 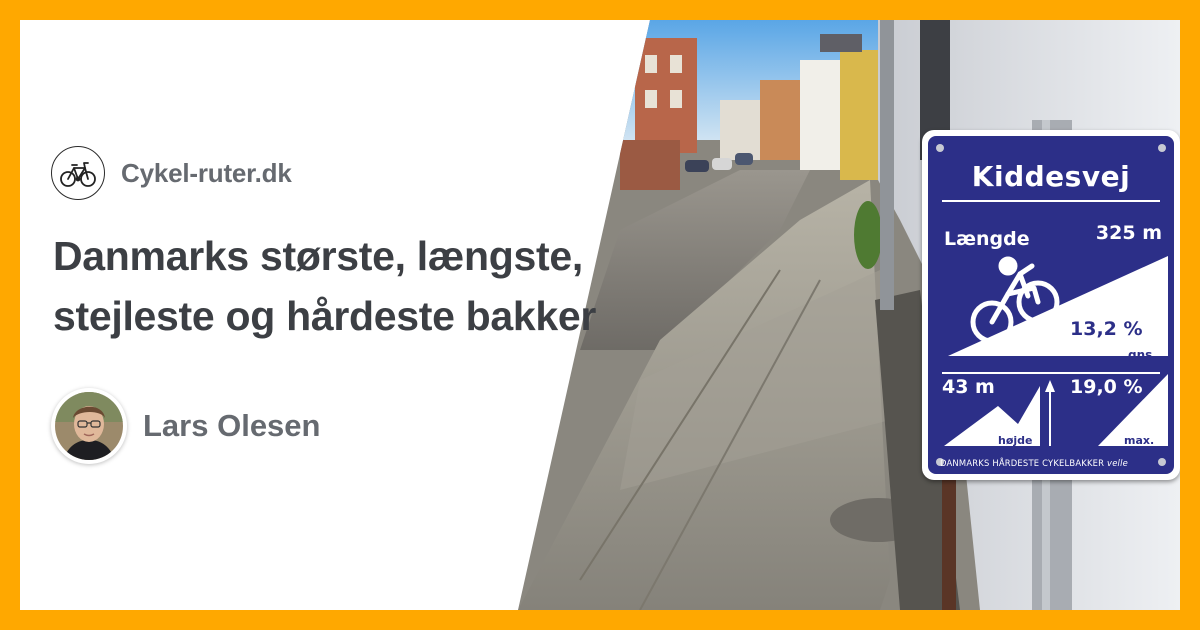 I want to click on sign-avg-label: gns., so click(x=1142, y=355).